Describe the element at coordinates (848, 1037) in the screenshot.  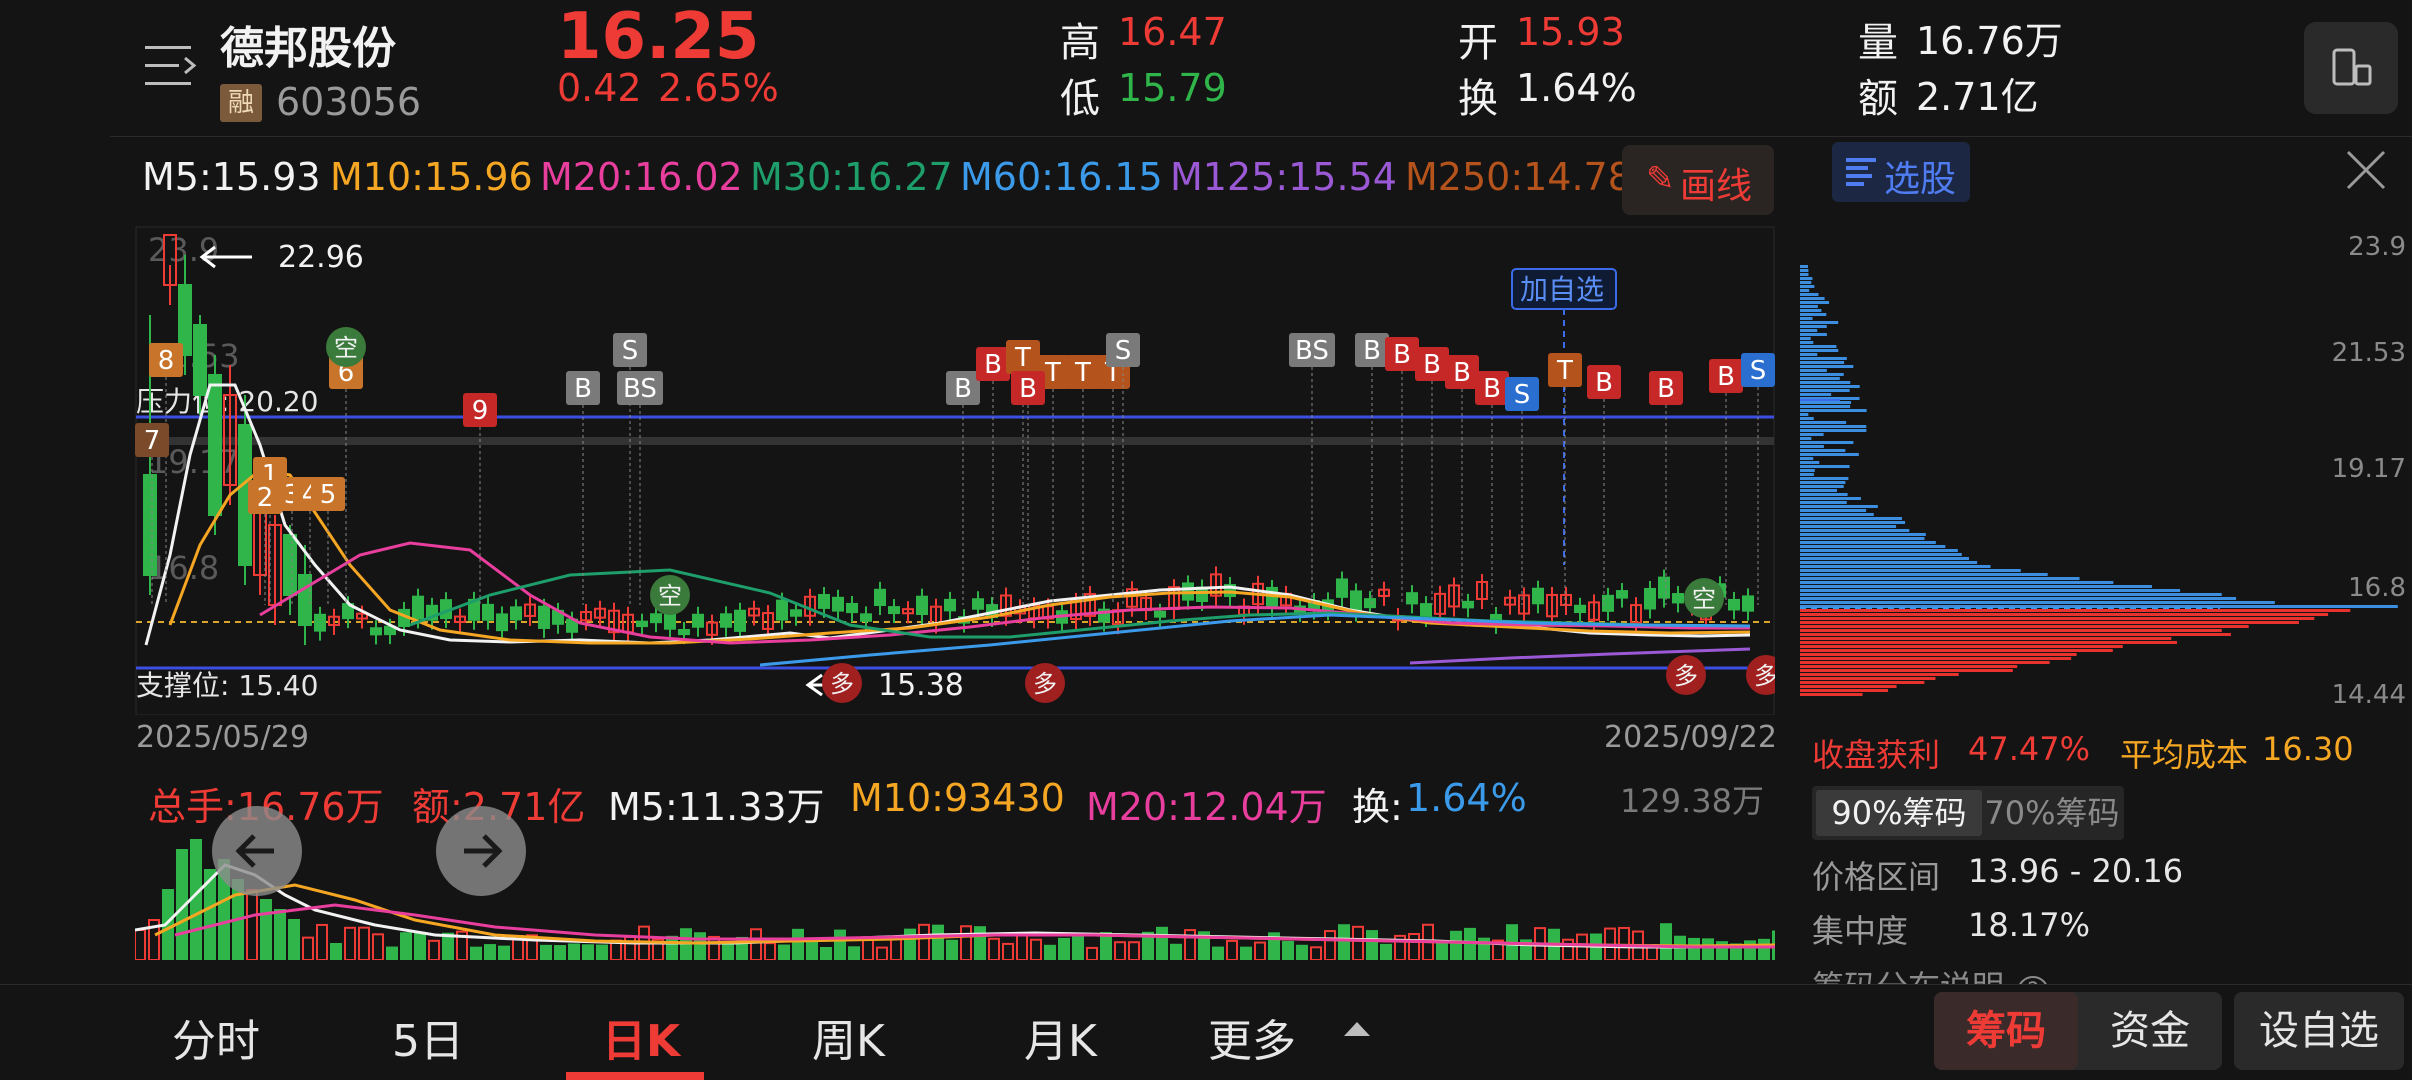
I see `tab-weekly-k: 周K` at that location.